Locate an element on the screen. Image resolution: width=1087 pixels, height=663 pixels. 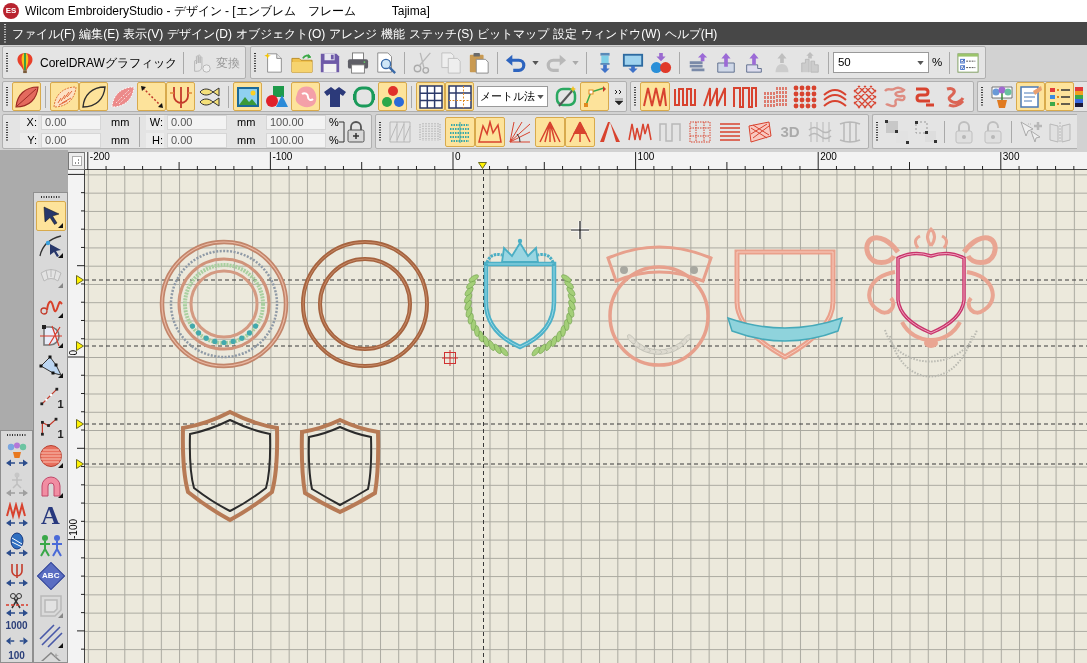
polyline-nodes-icon is located at coordinates (49, 426).